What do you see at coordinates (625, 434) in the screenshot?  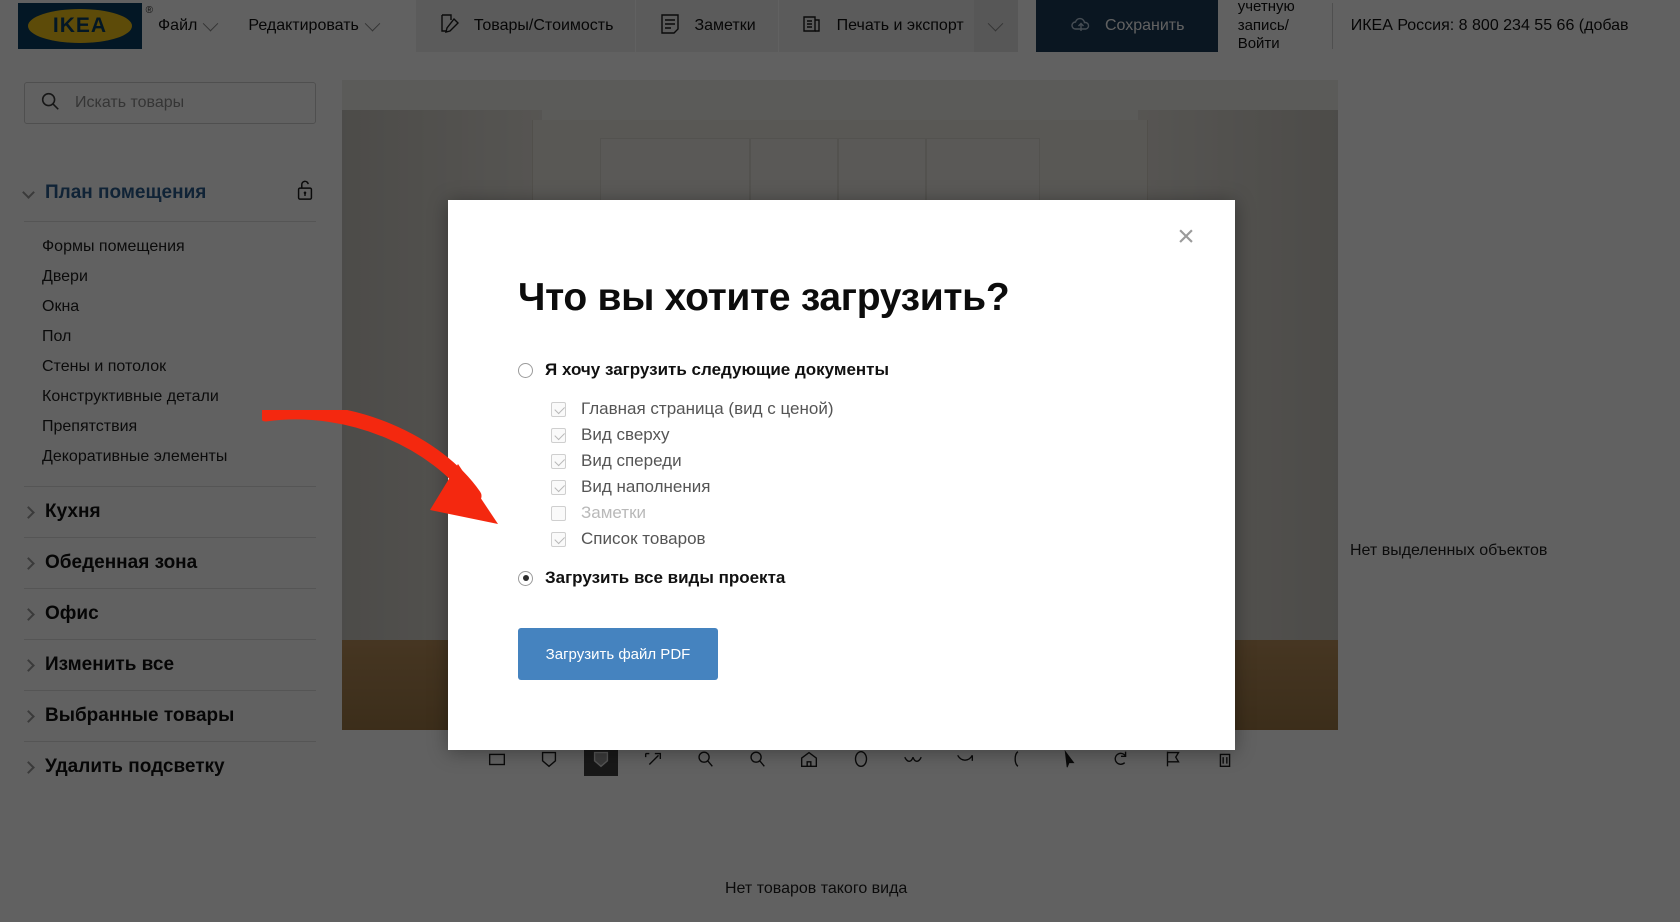 I see `checkbox-label-top-view: Вид сверху` at bounding box center [625, 434].